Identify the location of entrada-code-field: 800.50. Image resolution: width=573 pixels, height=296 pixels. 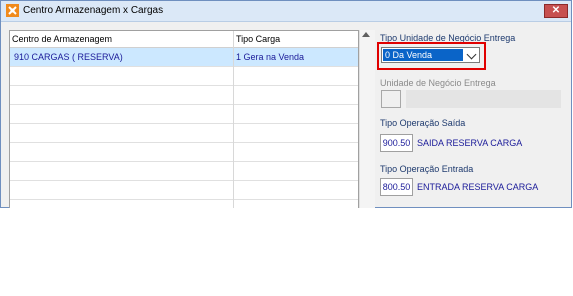
(396, 187).